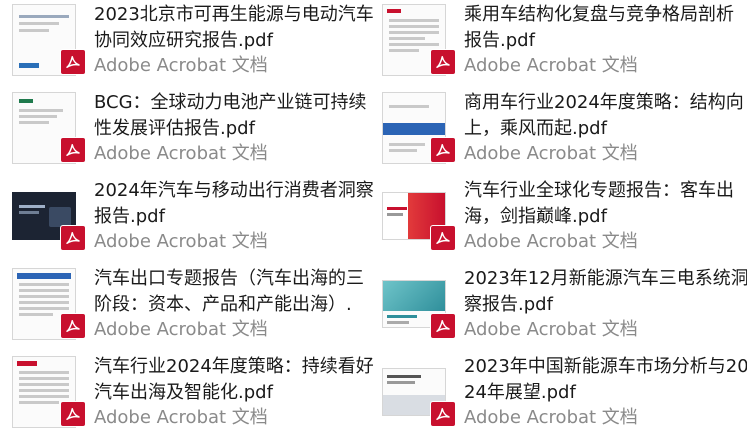 This screenshot has height=436, width=747. I want to click on file-title: 2023年中国新能源车市场分析与2024年展望.pdf, so click(605, 379).